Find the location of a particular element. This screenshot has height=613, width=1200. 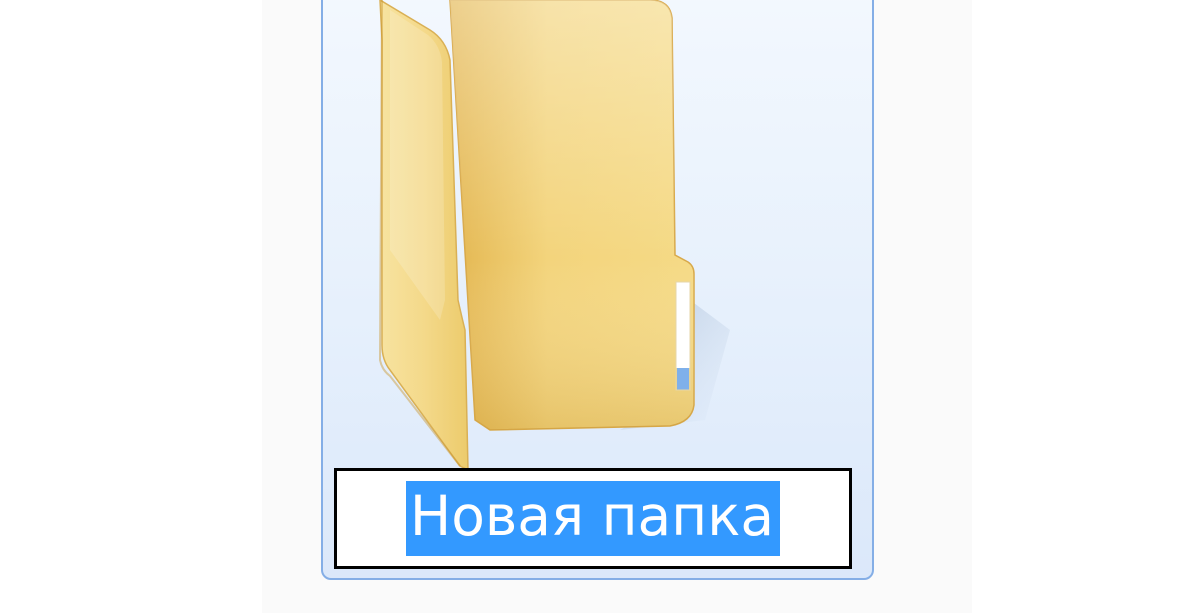

rename-input: Новая папка is located at coordinates (593, 518).